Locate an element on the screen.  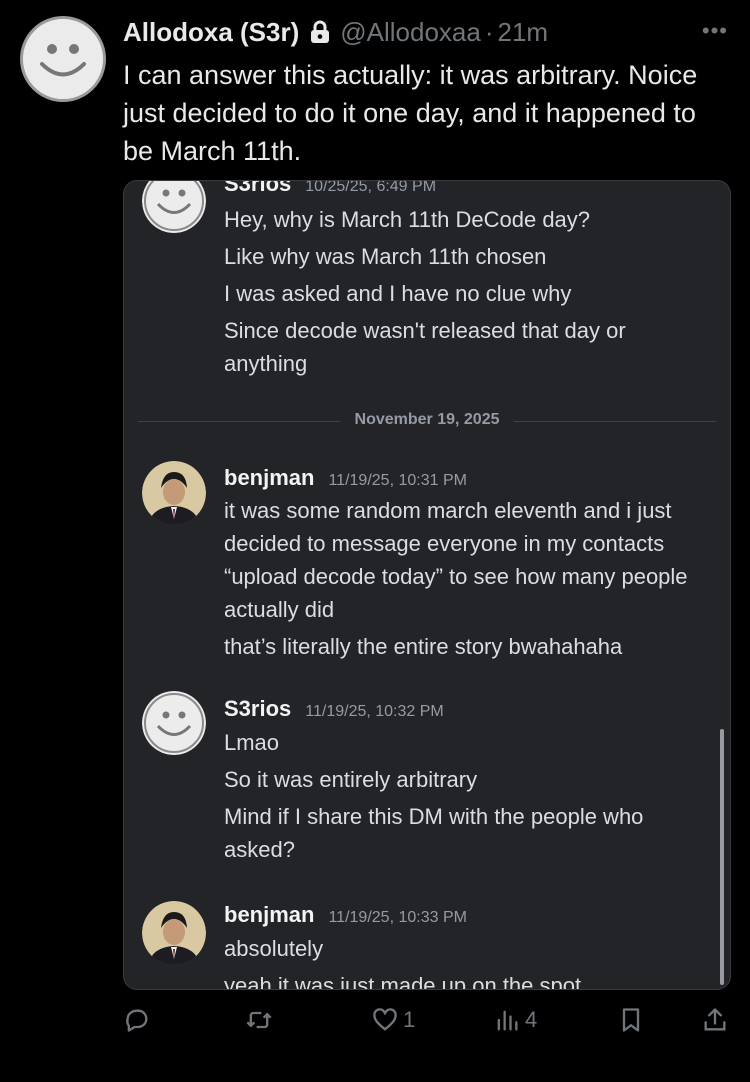
reply-button is located at coordinates (137, 1020).